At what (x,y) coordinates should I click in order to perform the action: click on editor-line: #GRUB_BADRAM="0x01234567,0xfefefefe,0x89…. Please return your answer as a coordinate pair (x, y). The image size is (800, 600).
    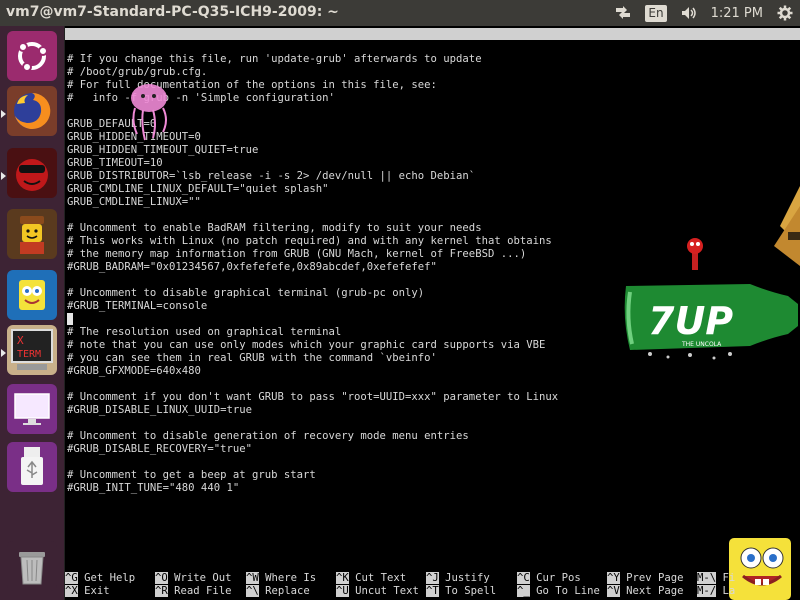
    Looking at the image, I should click on (312, 267).